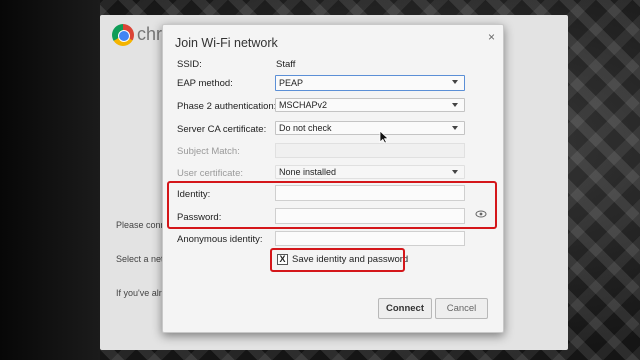 Image resolution: width=640 pixels, height=360 pixels. I want to click on server-ca-select: Do not check, so click(370, 128).